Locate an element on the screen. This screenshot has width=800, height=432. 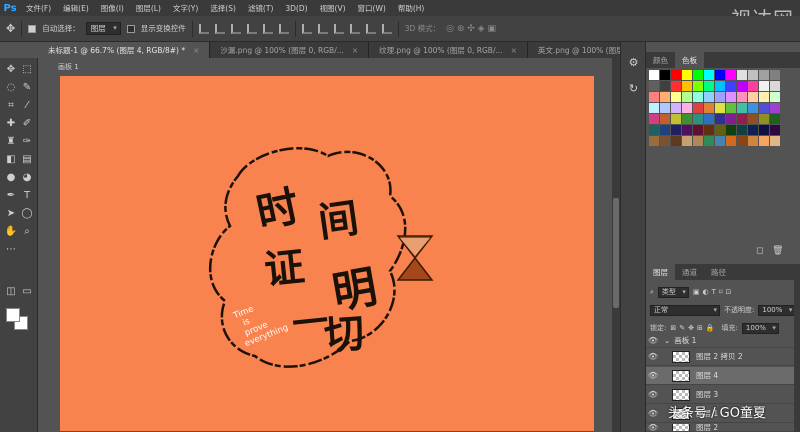
menu-file: 文件(F) is located at coordinates (38, 8).